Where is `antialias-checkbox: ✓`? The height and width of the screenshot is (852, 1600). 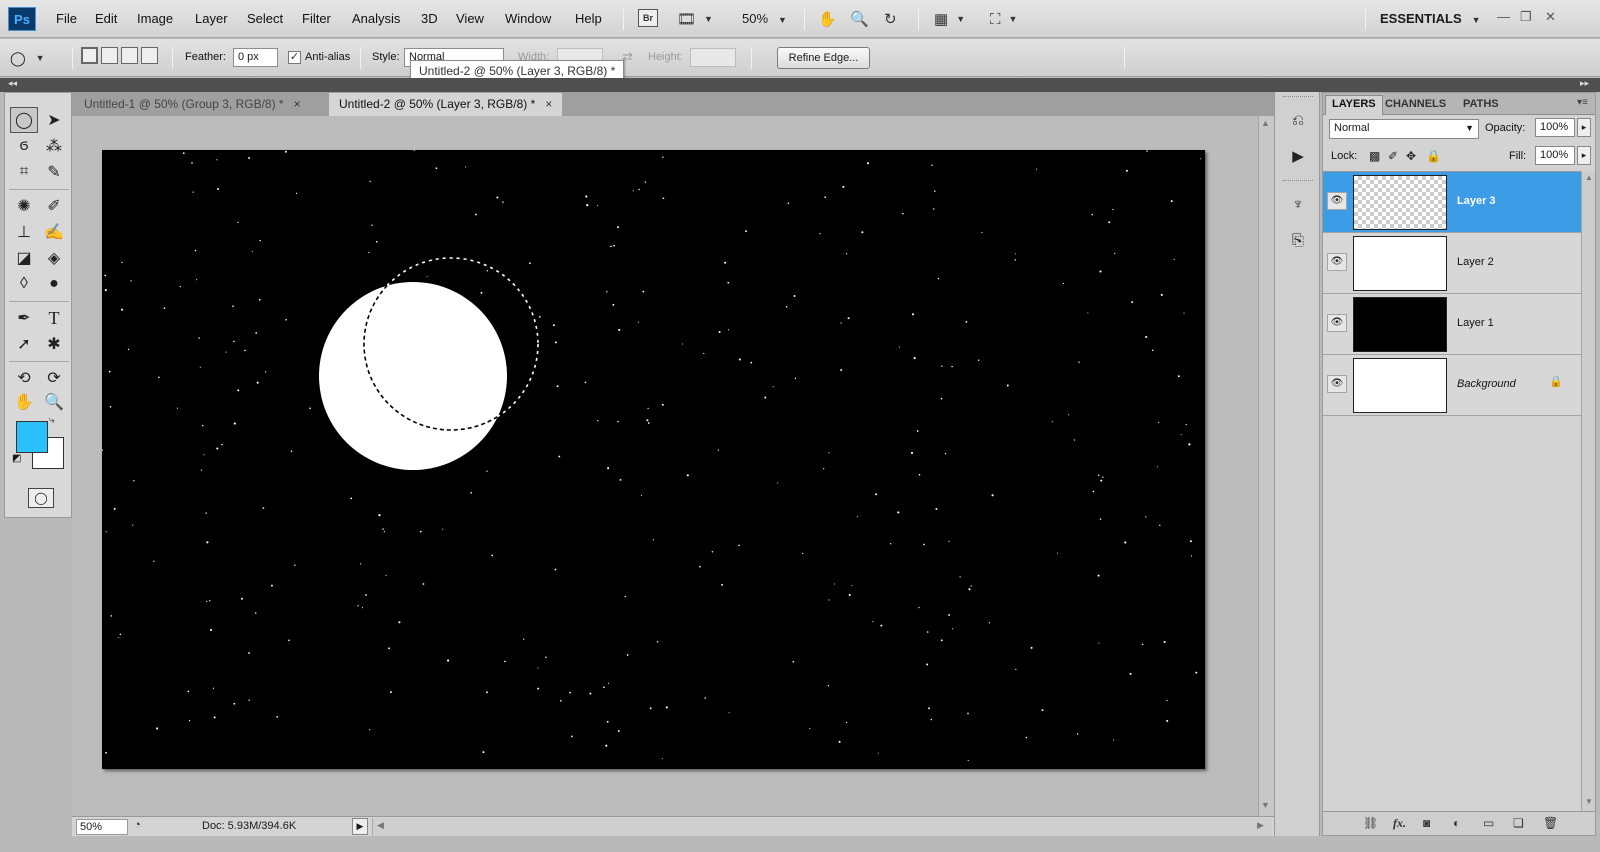 antialias-checkbox: ✓ is located at coordinates (294, 57).